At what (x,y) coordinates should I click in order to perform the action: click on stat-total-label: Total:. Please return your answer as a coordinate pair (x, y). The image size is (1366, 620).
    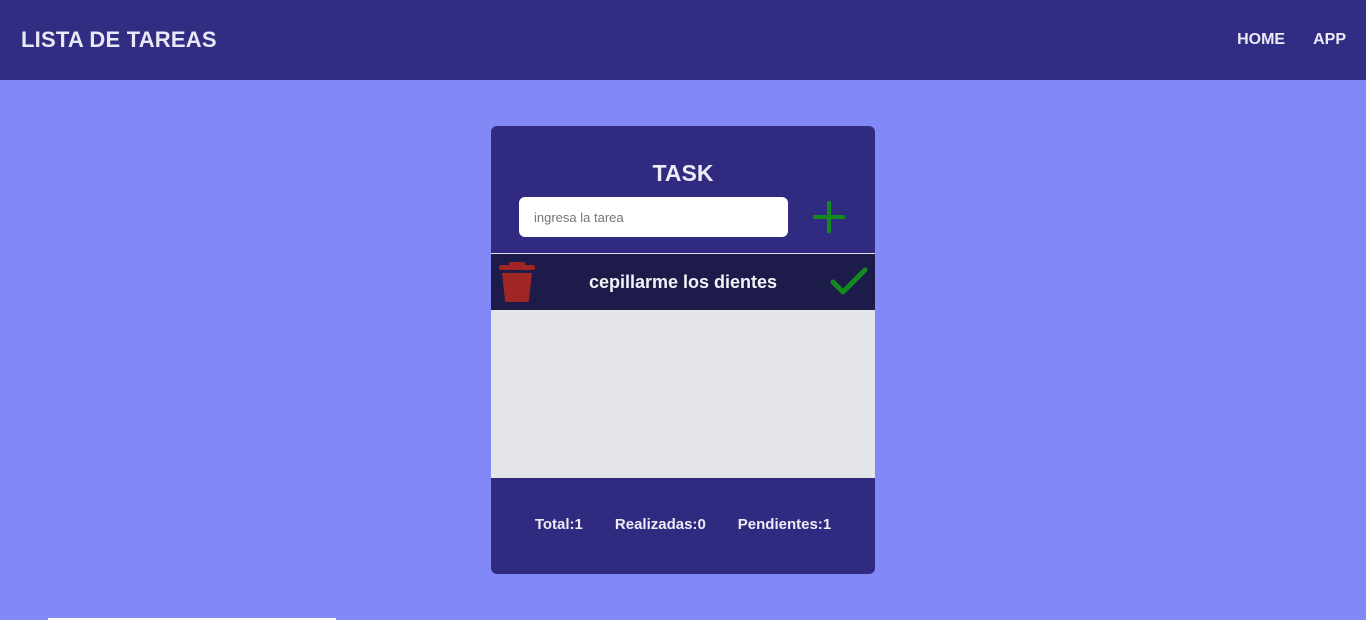
    Looking at the image, I should click on (554, 524).